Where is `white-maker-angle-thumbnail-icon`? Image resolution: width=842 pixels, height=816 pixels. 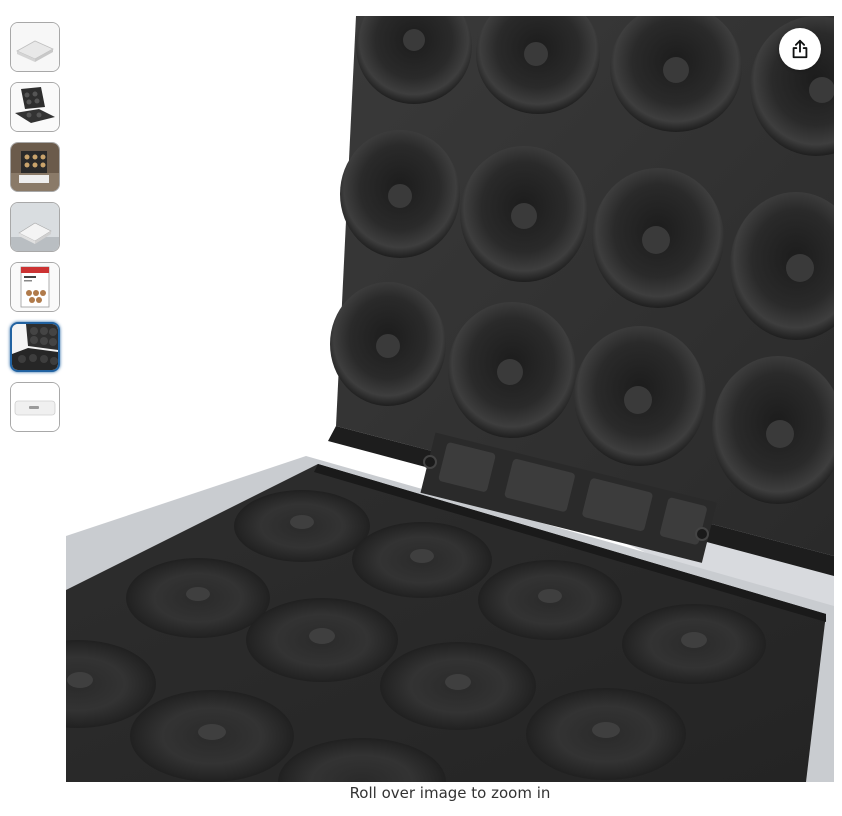 white-maker-angle-thumbnail-icon is located at coordinates (35, 227).